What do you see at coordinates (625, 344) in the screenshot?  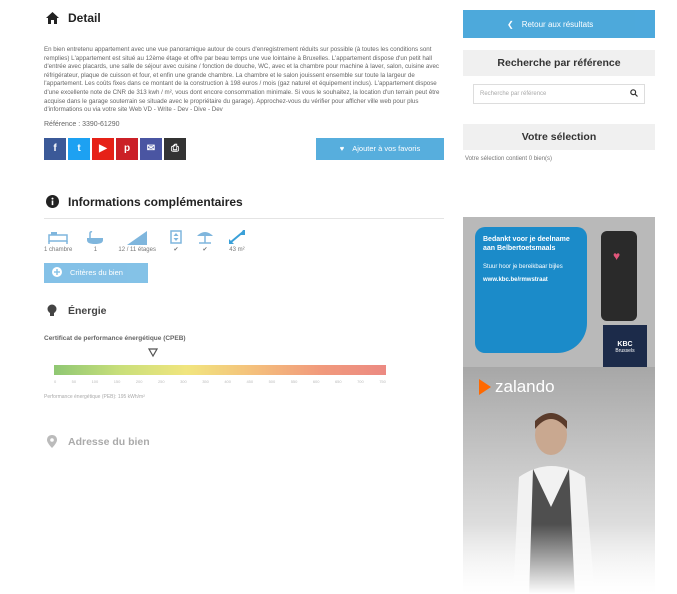 I see `kbc-logo-name: KBC` at bounding box center [625, 344].